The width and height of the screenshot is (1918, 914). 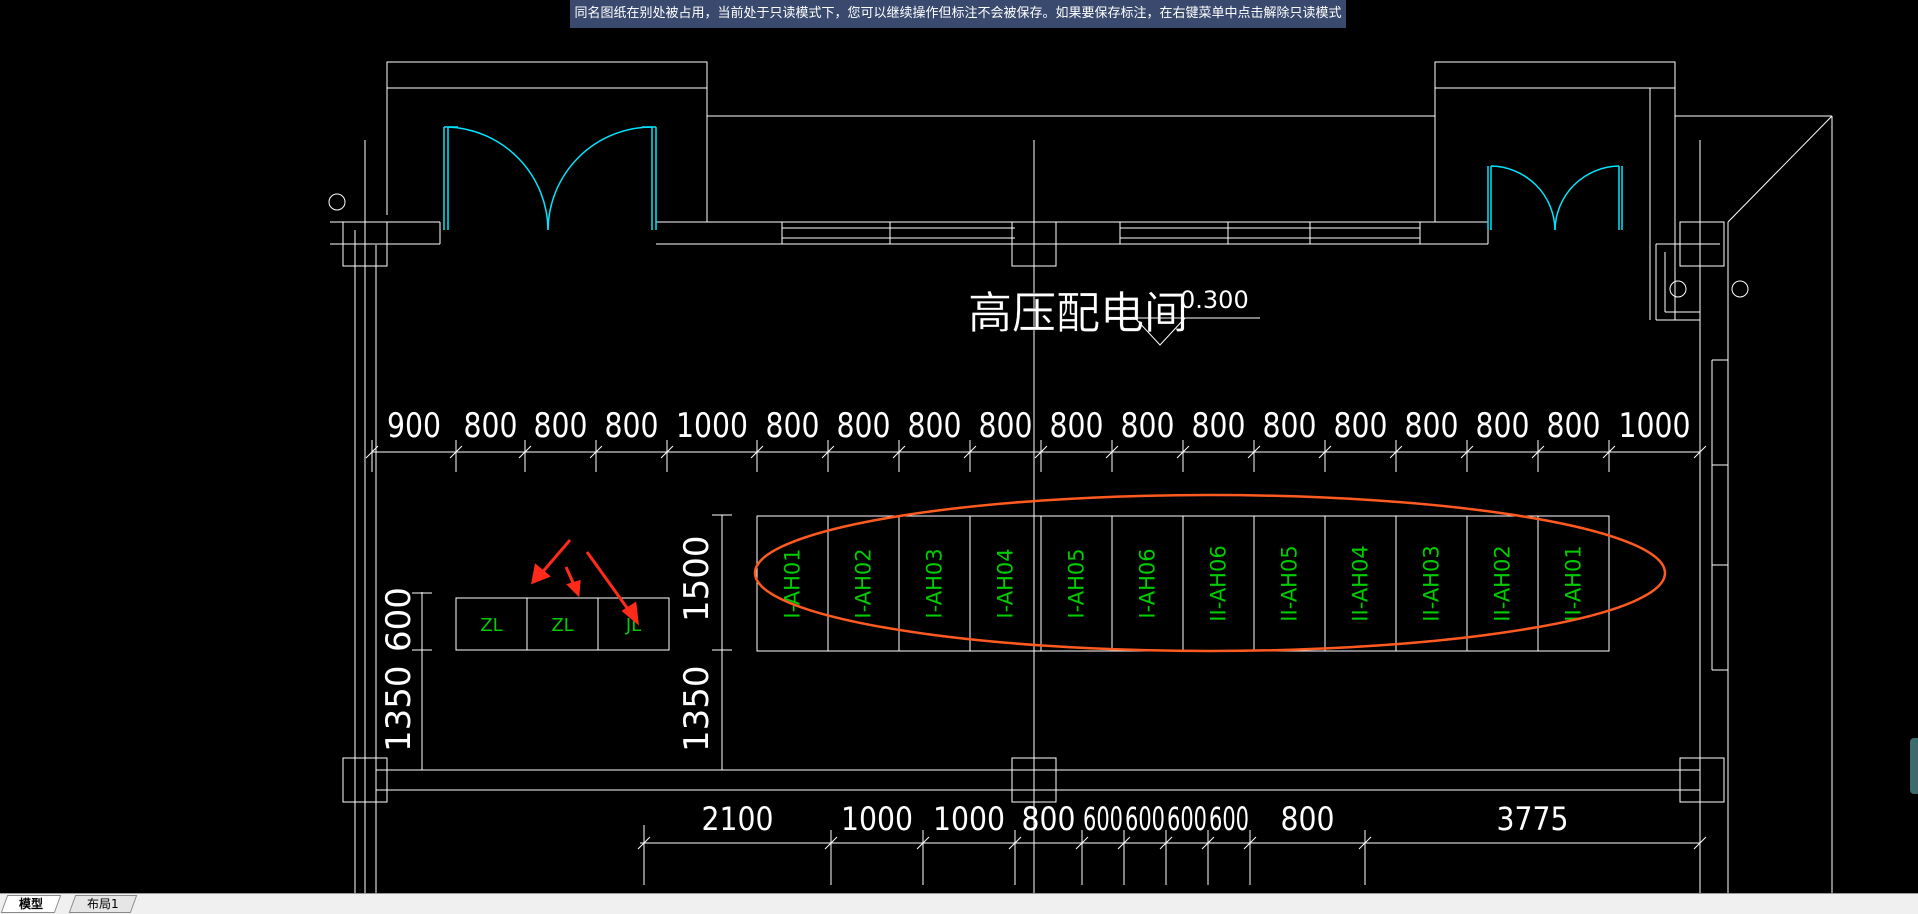 What do you see at coordinates (1077, 583) in the screenshot?
I see `hv-cabinet-label: I-AH05` at bounding box center [1077, 583].